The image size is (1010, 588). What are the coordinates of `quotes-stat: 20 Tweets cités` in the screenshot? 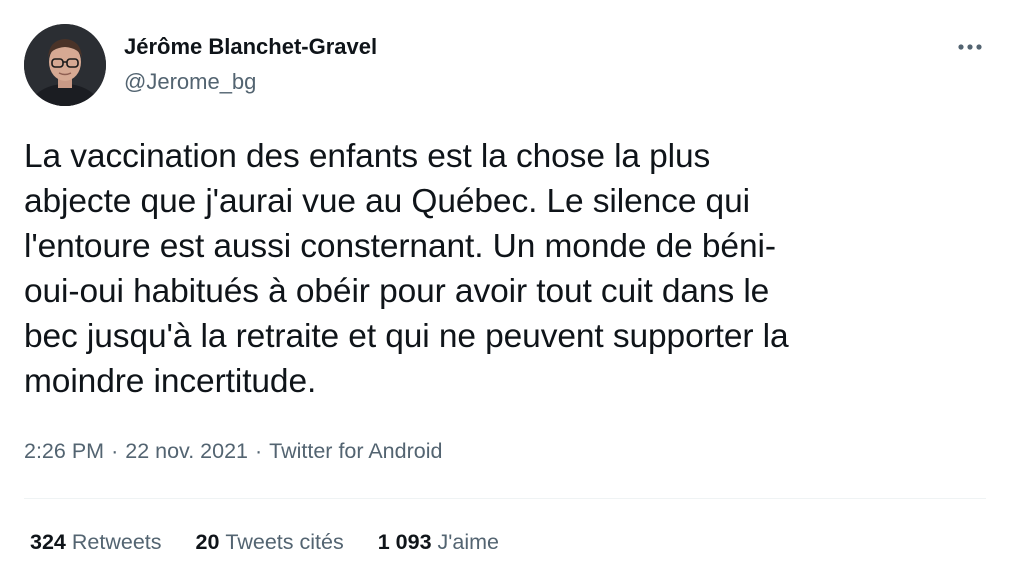 It's located at (270, 542).